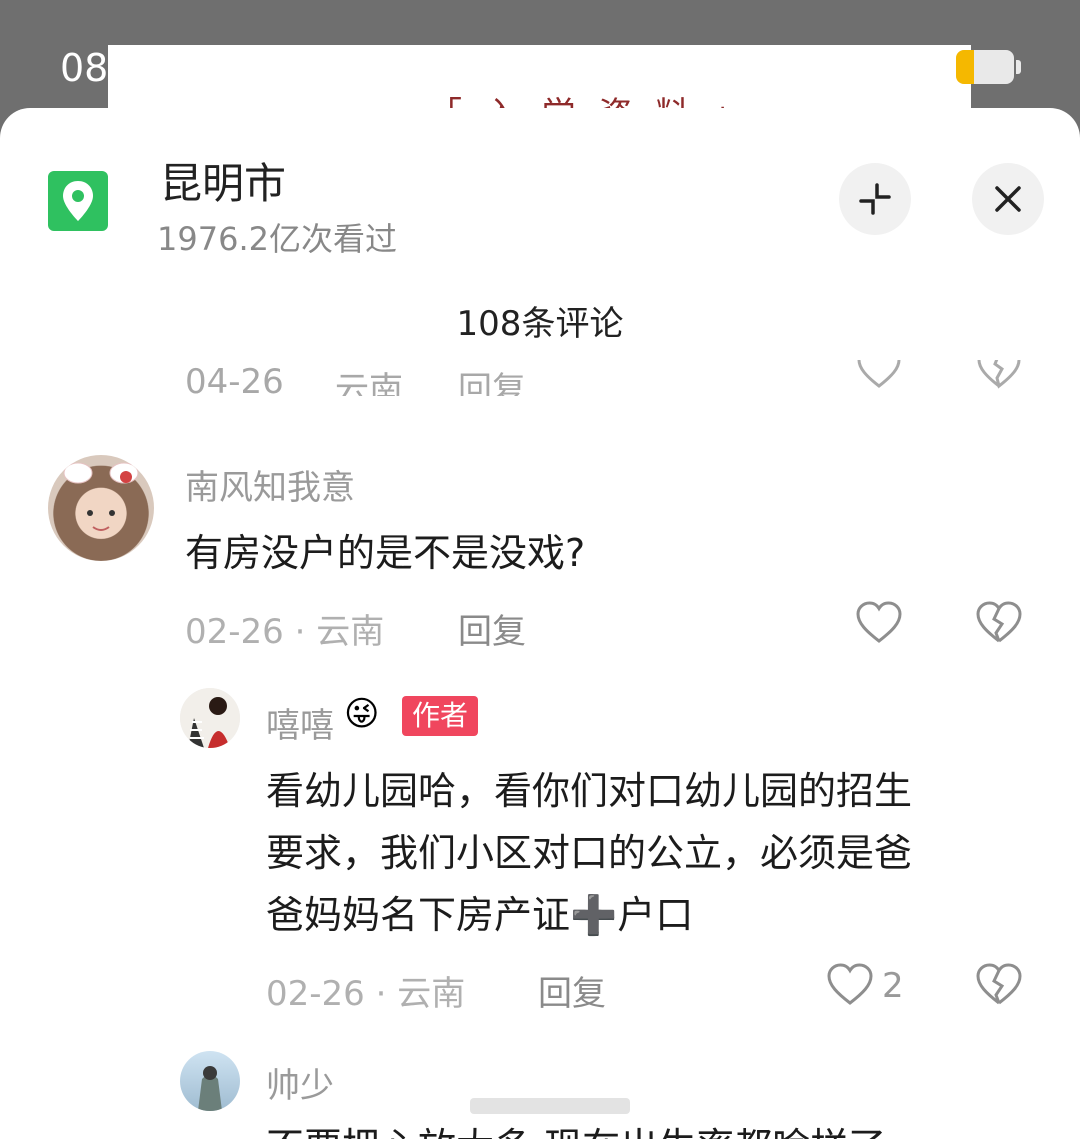 This screenshot has height=1139, width=1080. I want to click on watermark, so click(550, 1106).